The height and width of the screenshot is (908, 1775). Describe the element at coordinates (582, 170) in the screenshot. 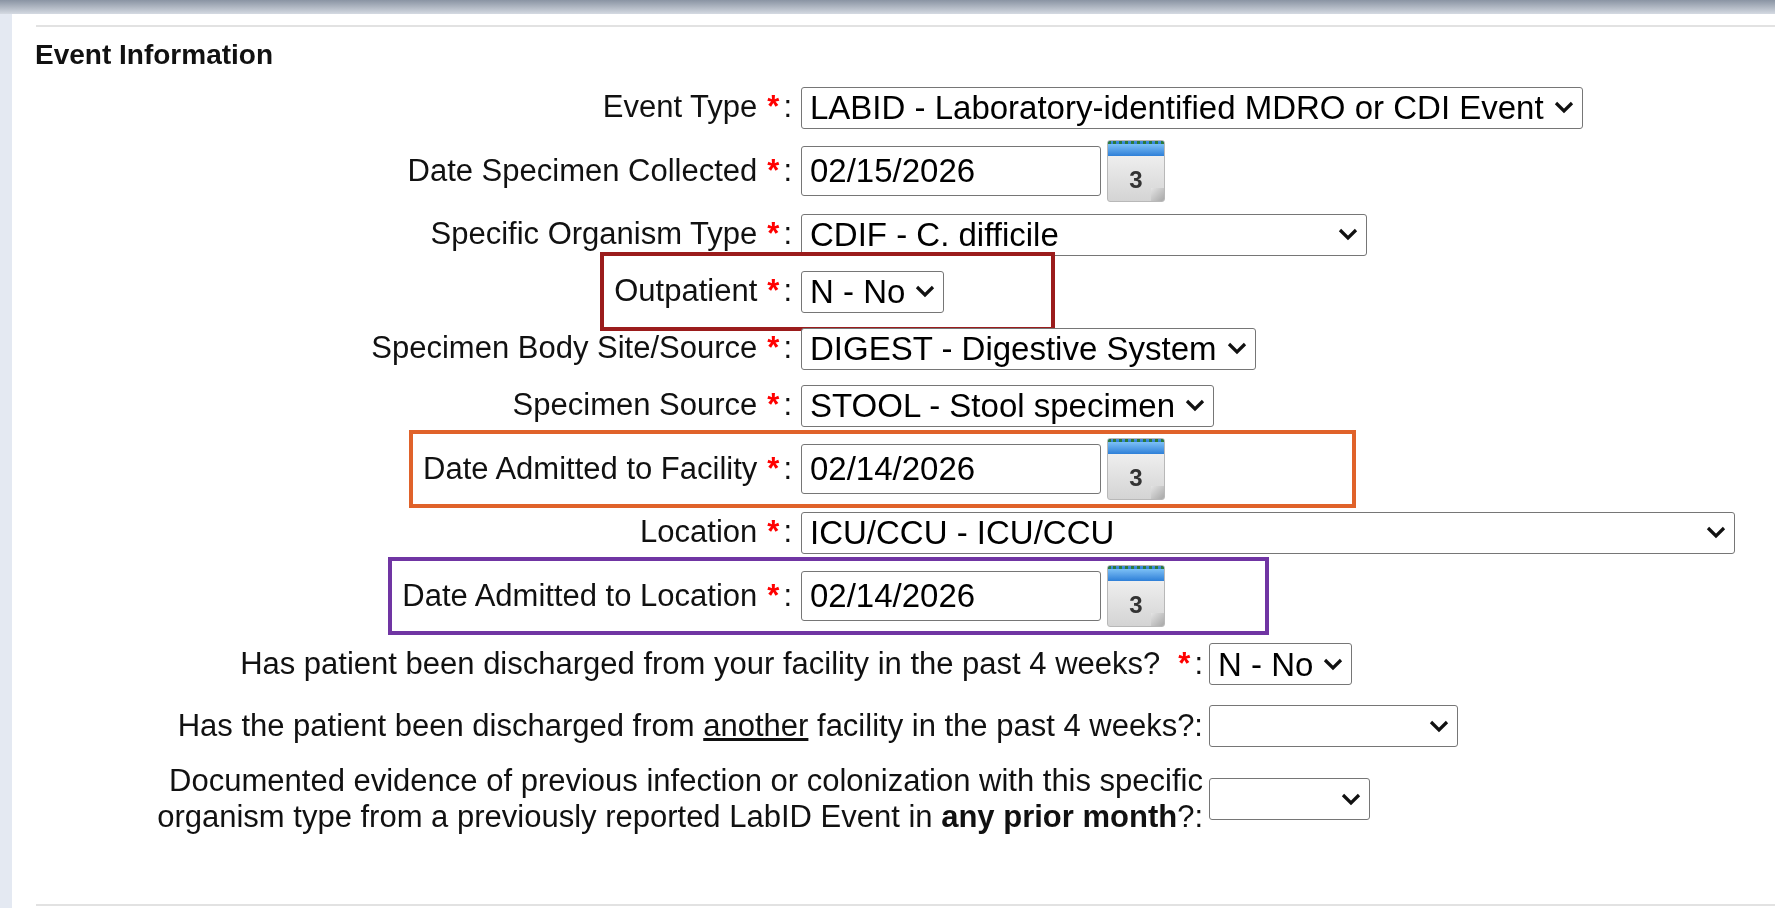

I see `field-label: Date Specimen Collected` at that location.